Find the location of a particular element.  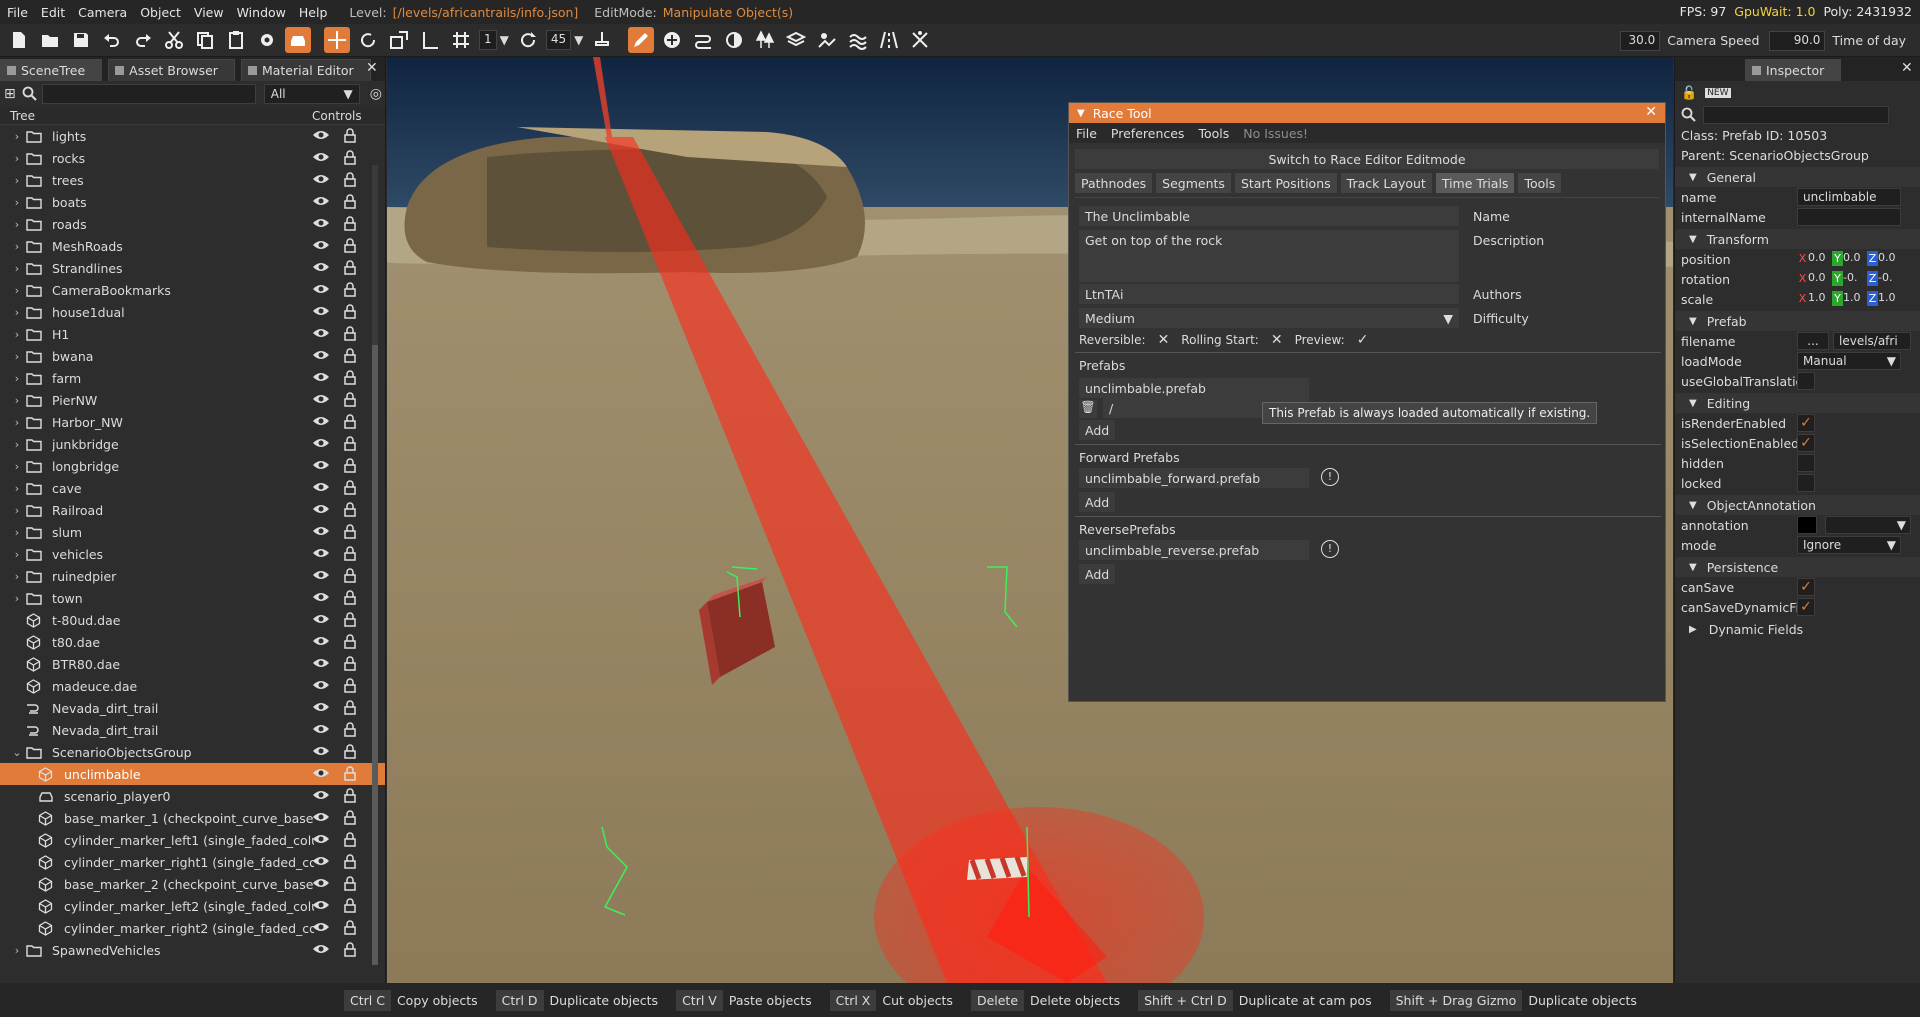

tree-row-object: t80.dae is located at coordinates (192, 642).